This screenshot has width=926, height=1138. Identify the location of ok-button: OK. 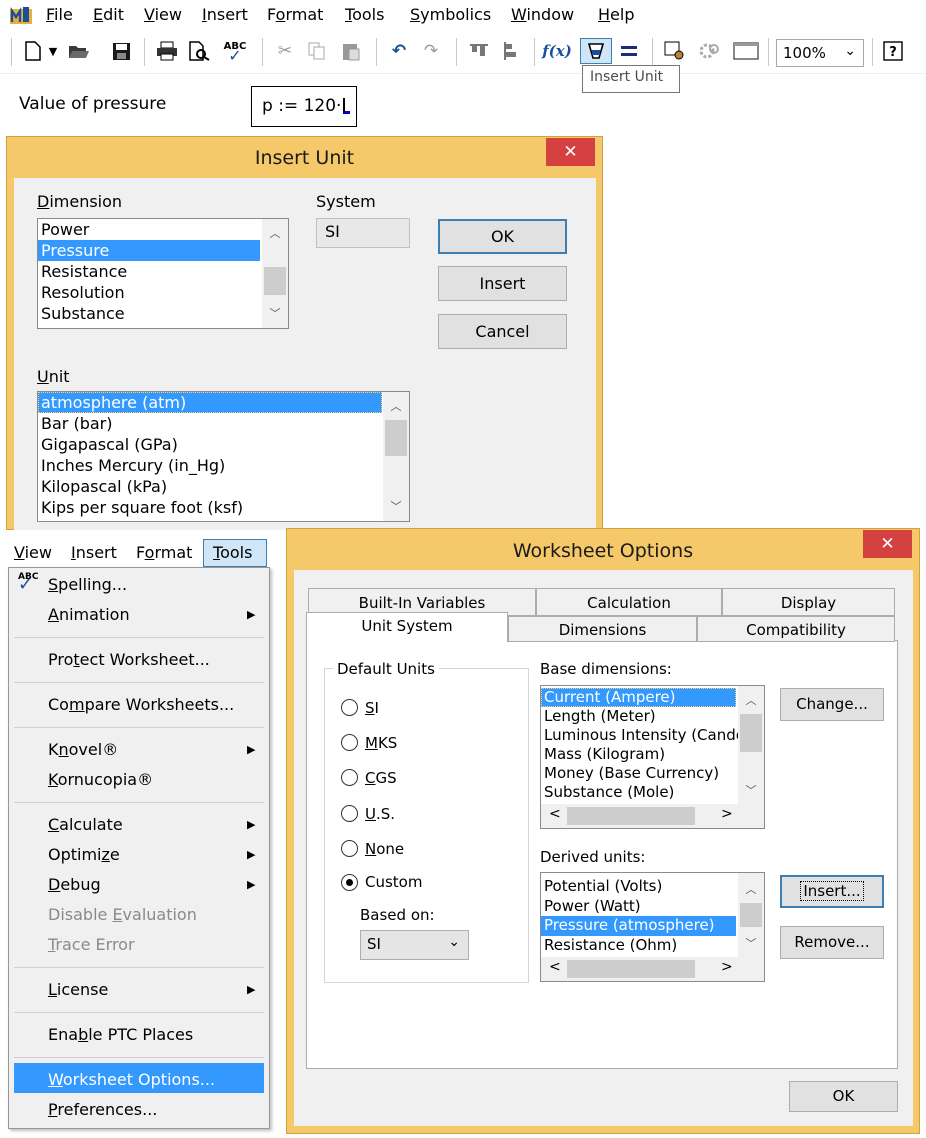
(502, 236).